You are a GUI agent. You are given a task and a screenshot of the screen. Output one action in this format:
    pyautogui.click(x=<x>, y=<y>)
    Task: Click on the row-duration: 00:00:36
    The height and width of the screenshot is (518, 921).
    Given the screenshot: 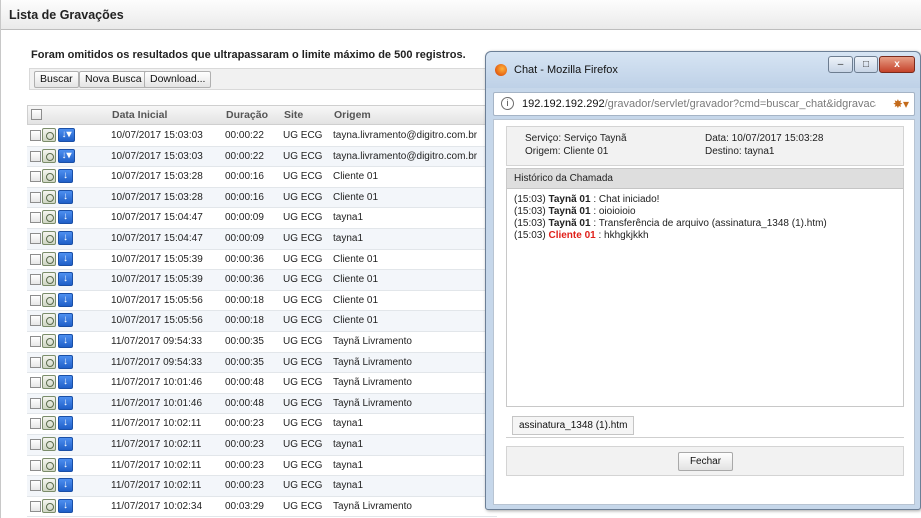 What is the action you would take?
    pyautogui.click(x=244, y=280)
    